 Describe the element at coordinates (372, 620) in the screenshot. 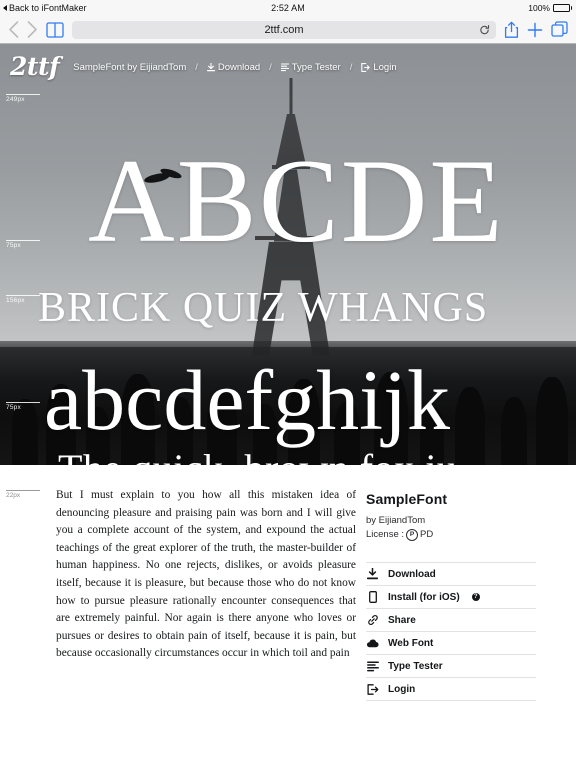

I see `link-icon` at that location.